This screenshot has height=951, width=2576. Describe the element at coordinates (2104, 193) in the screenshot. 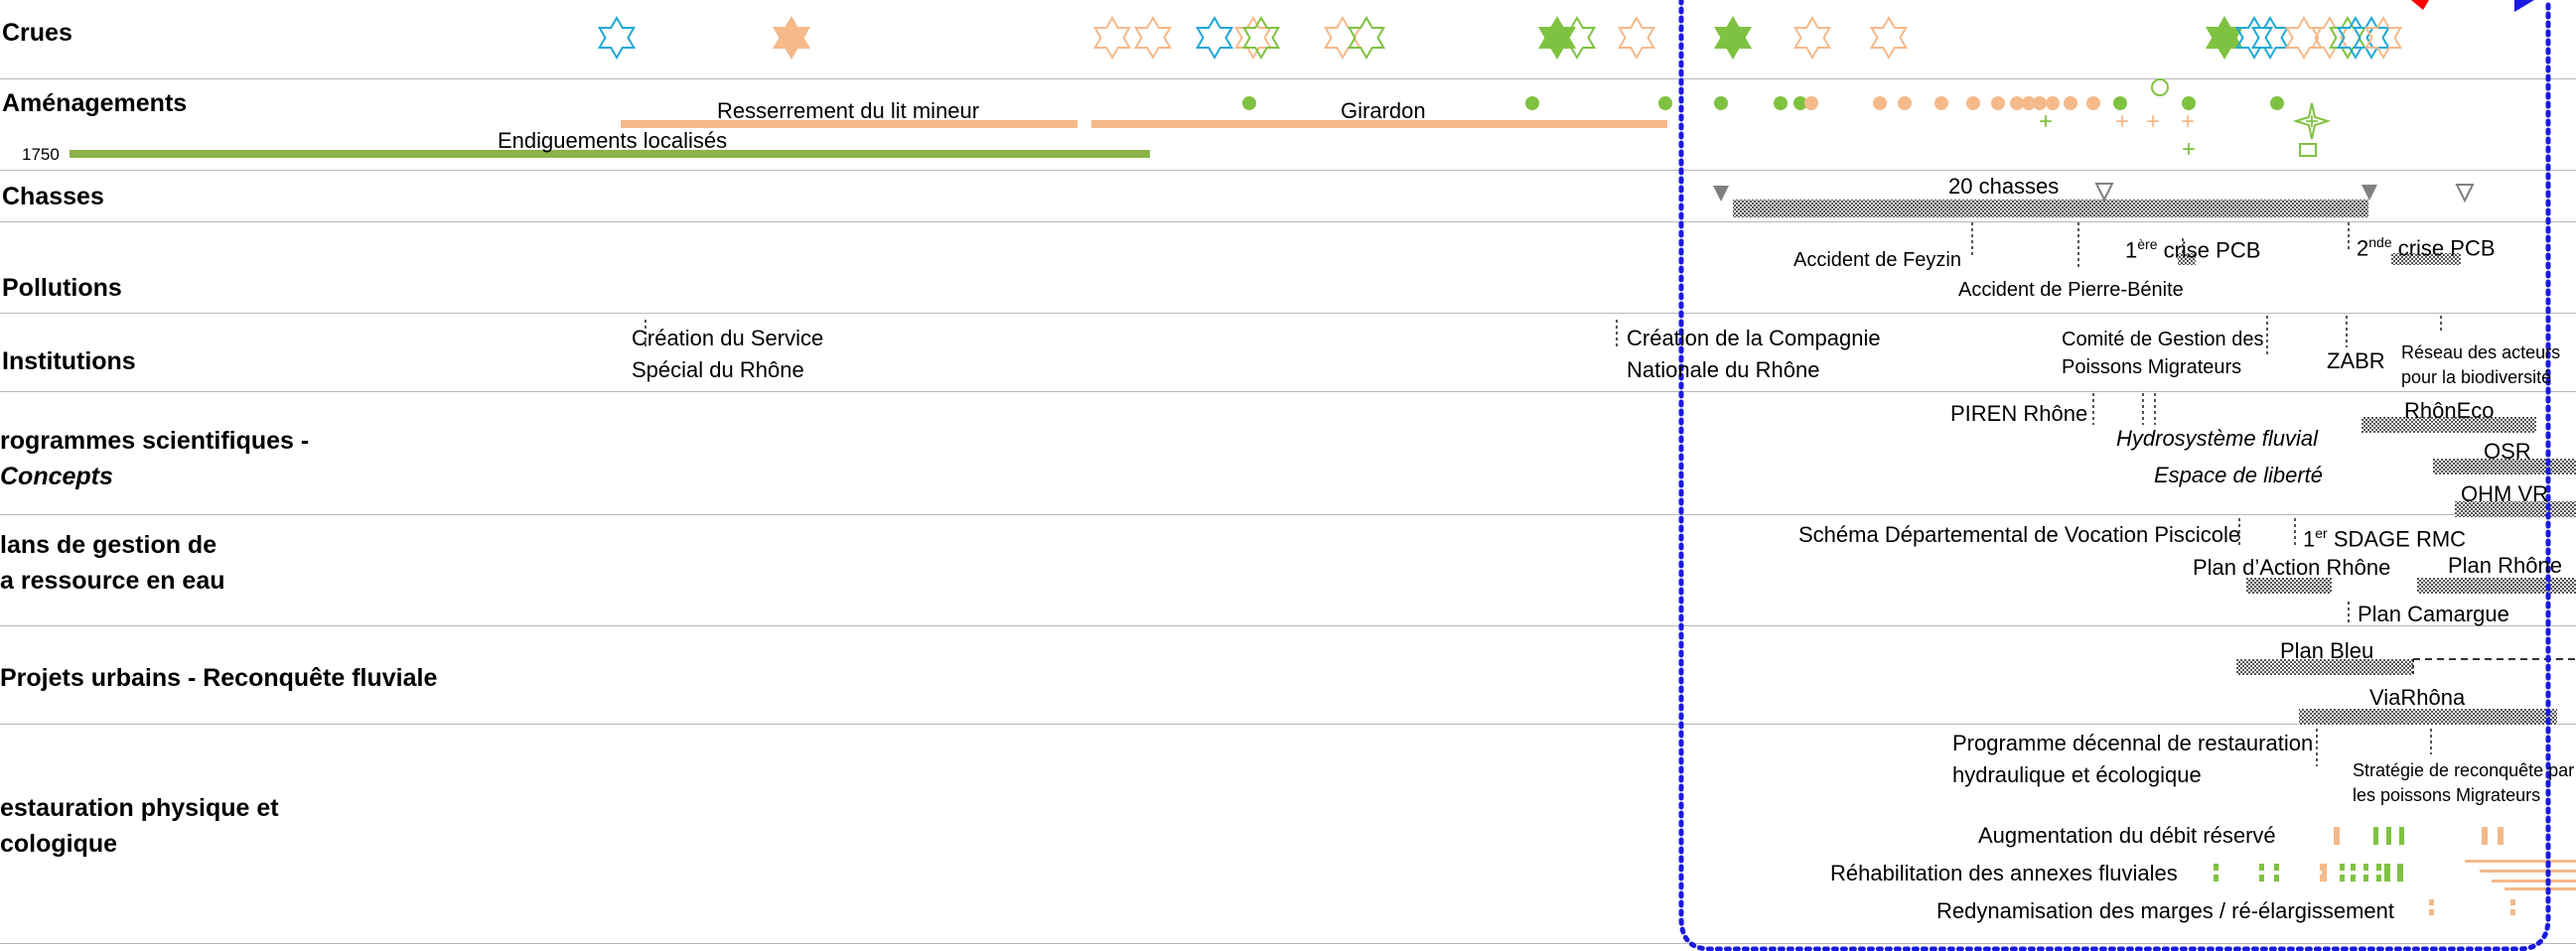

I see `chasses-open-marker` at that location.